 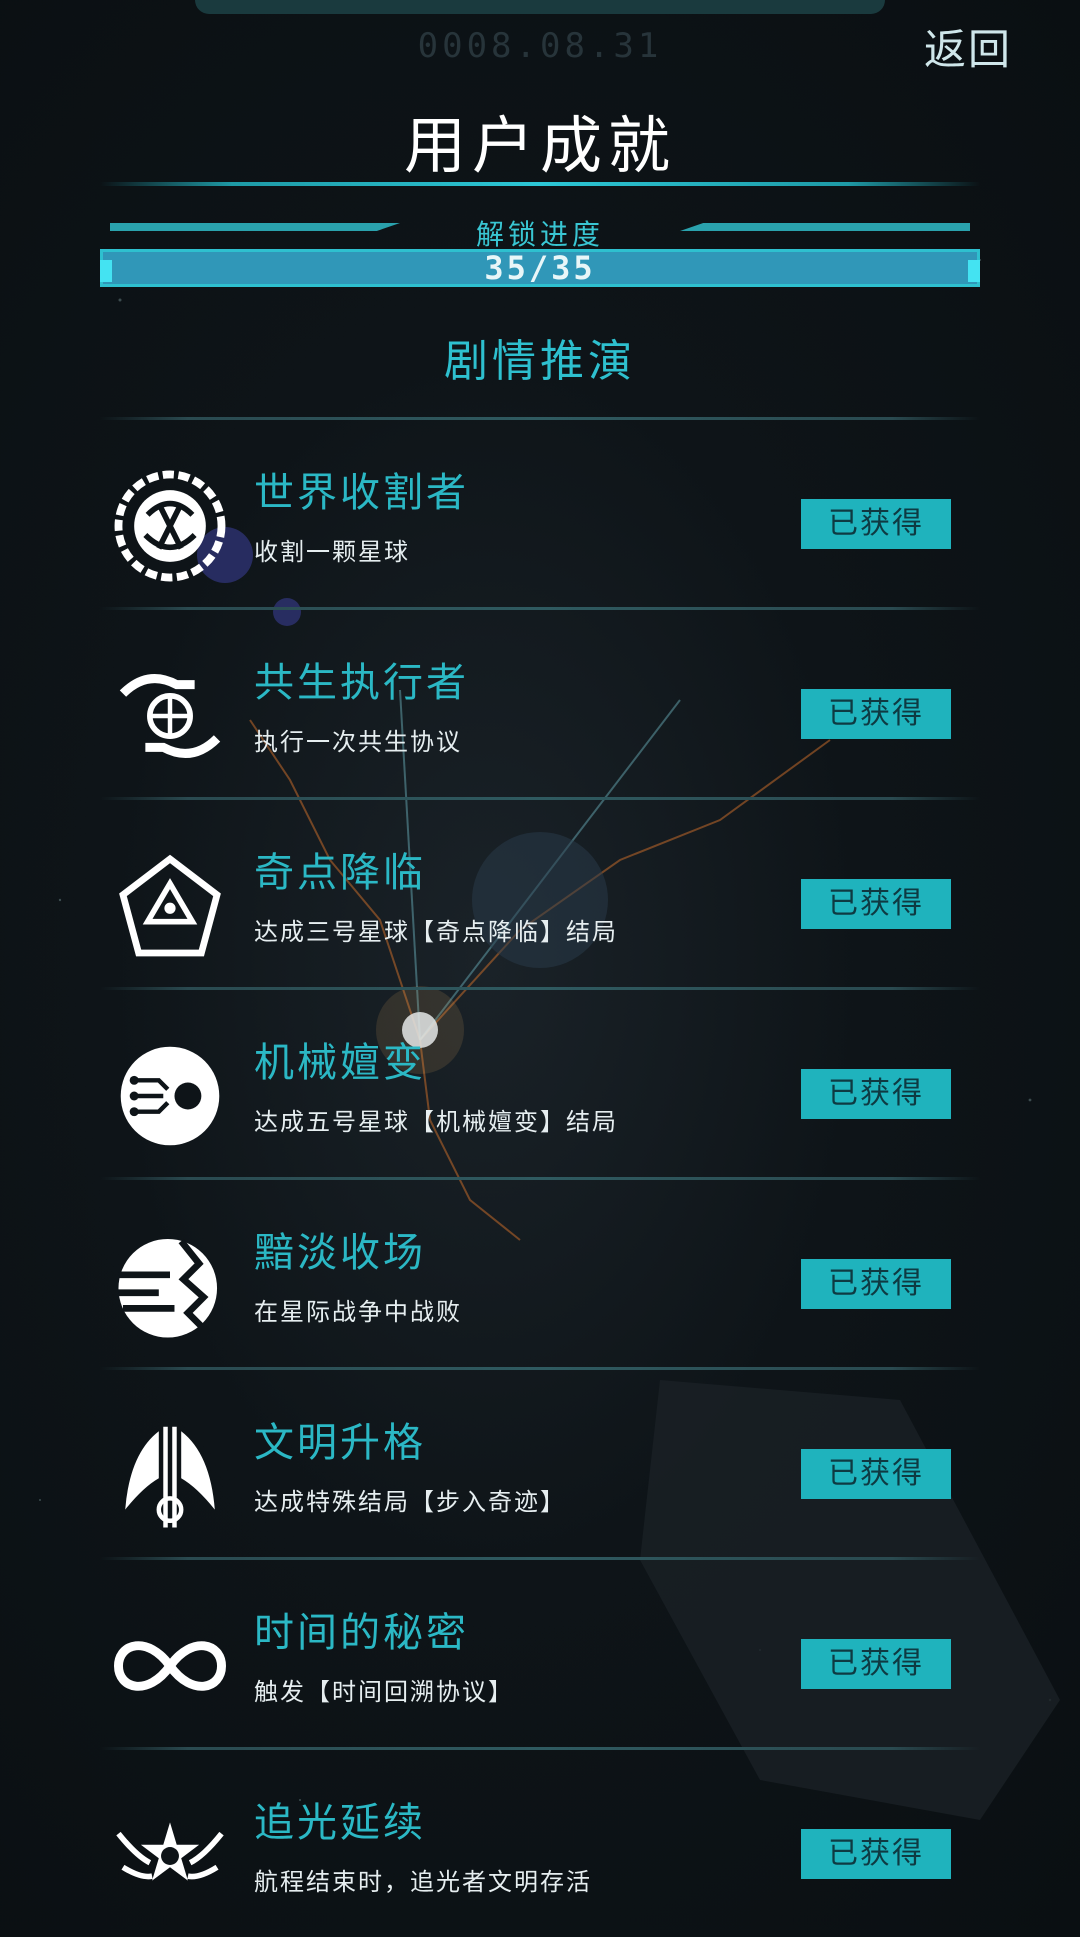 What do you see at coordinates (540, 7) in the screenshot?
I see `top-frame-bar` at bounding box center [540, 7].